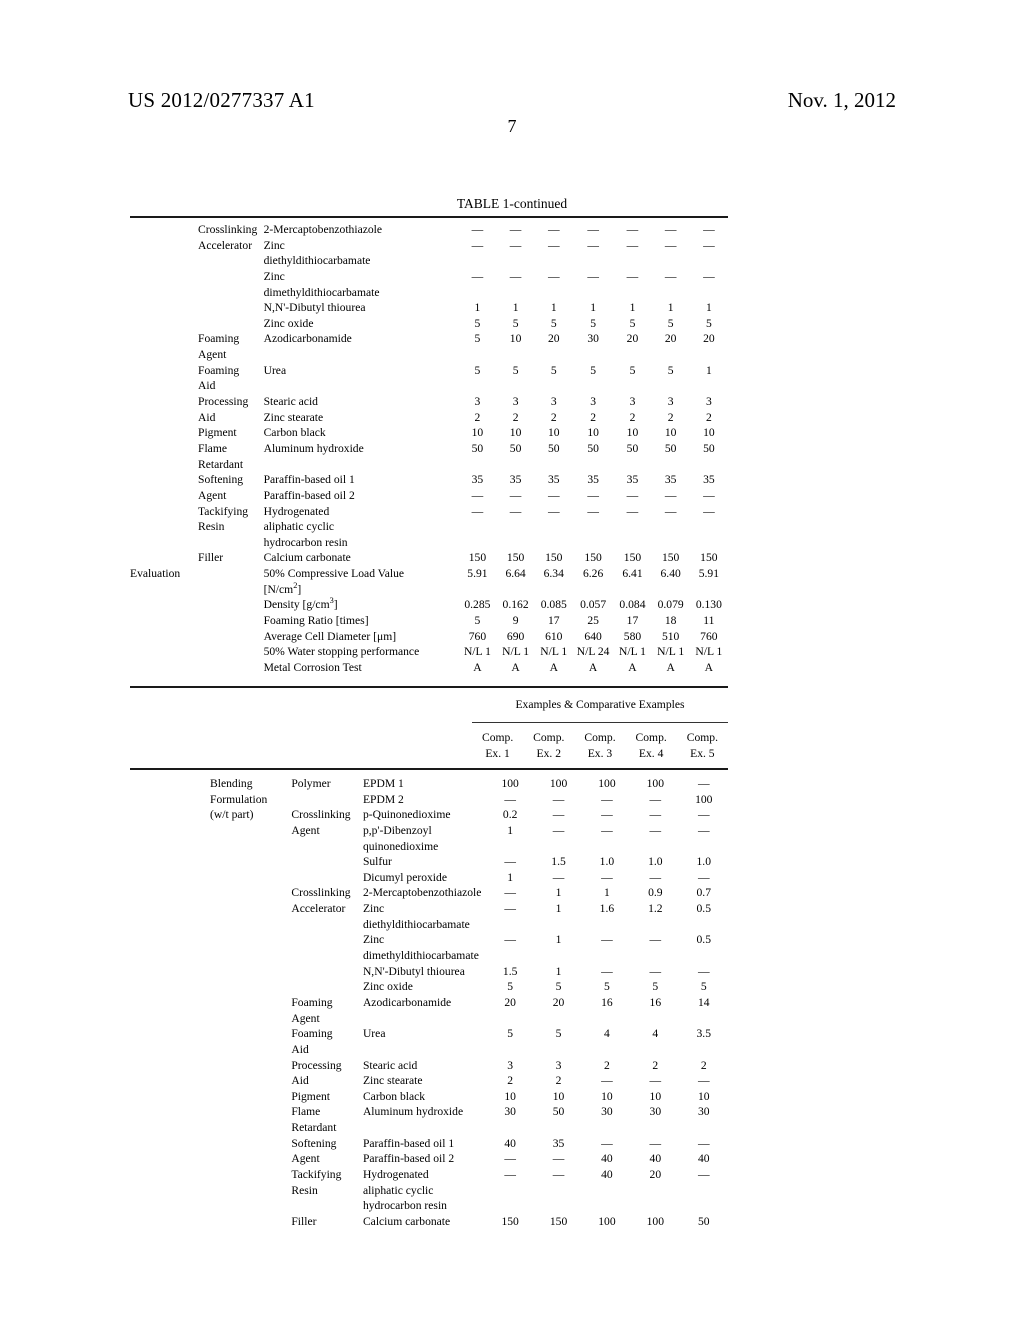 The image size is (1024, 1320). What do you see at coordinates (408, 1143) in the screenshot?
I see `row-item-label: Paraffin-based oil 1` at bounding box center [408, 1143].